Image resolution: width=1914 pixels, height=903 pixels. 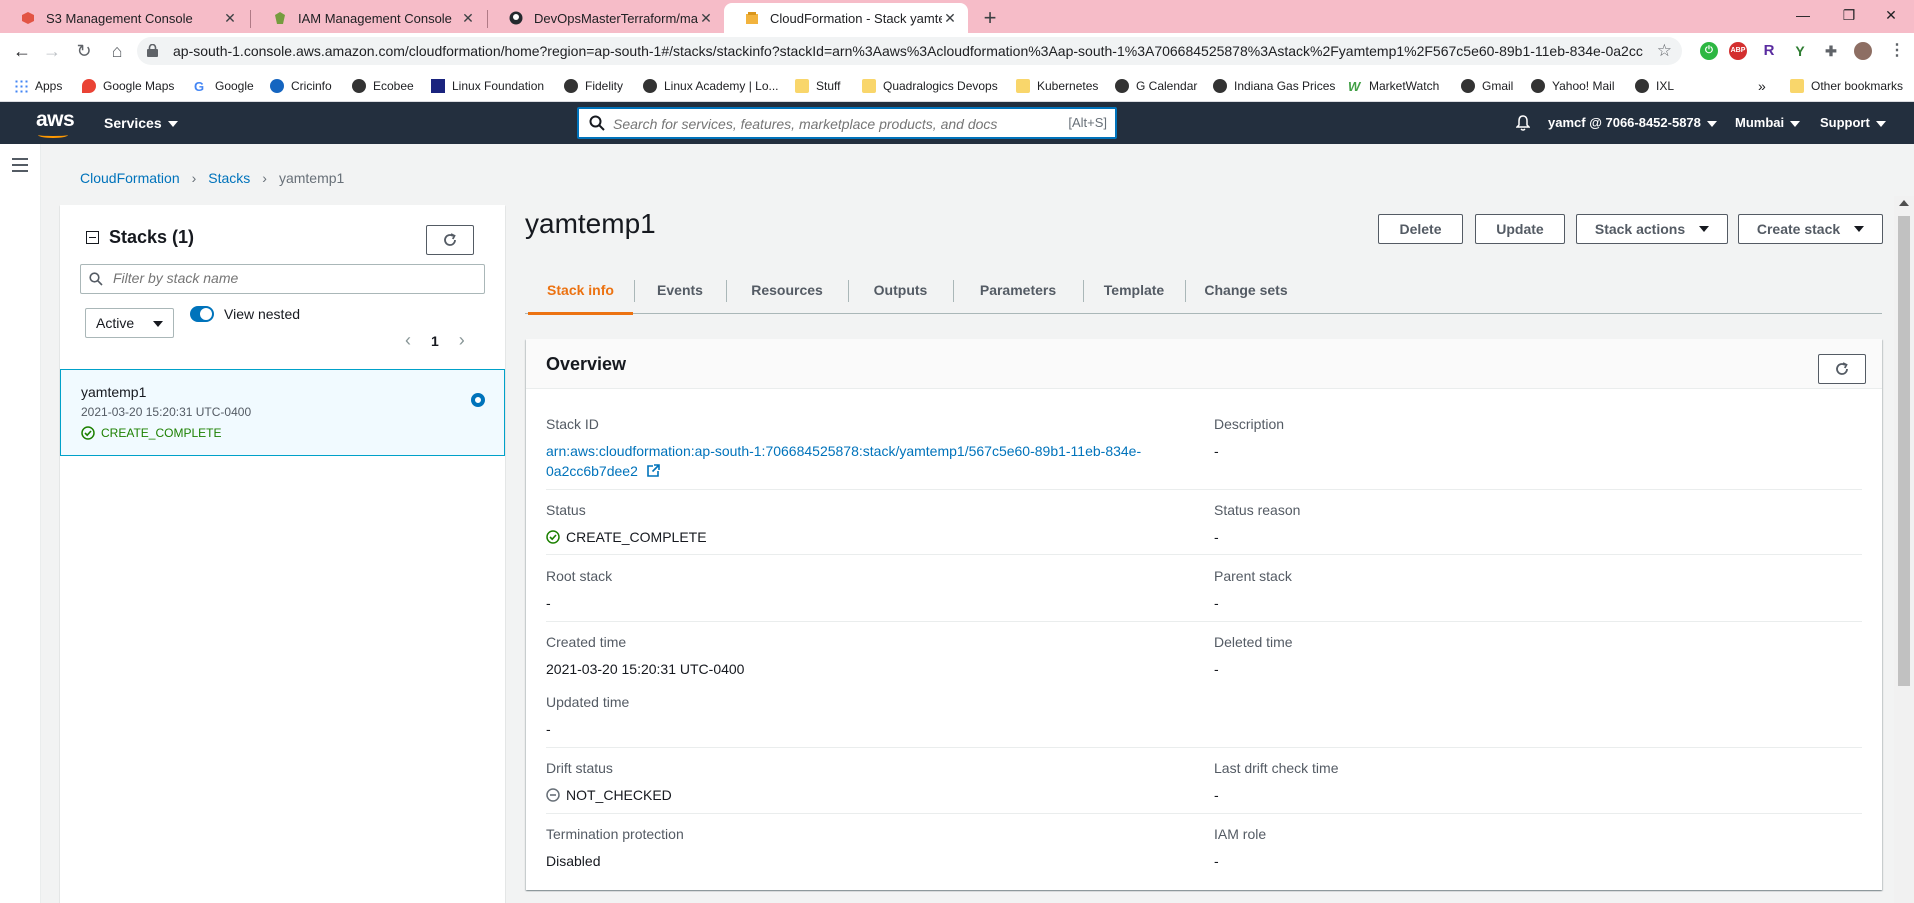 What do you see at coordinates (626, 524) in the screenshot?
I see `status-field: Status CREATE_COMPLETE` at bounding box center [626, 524].